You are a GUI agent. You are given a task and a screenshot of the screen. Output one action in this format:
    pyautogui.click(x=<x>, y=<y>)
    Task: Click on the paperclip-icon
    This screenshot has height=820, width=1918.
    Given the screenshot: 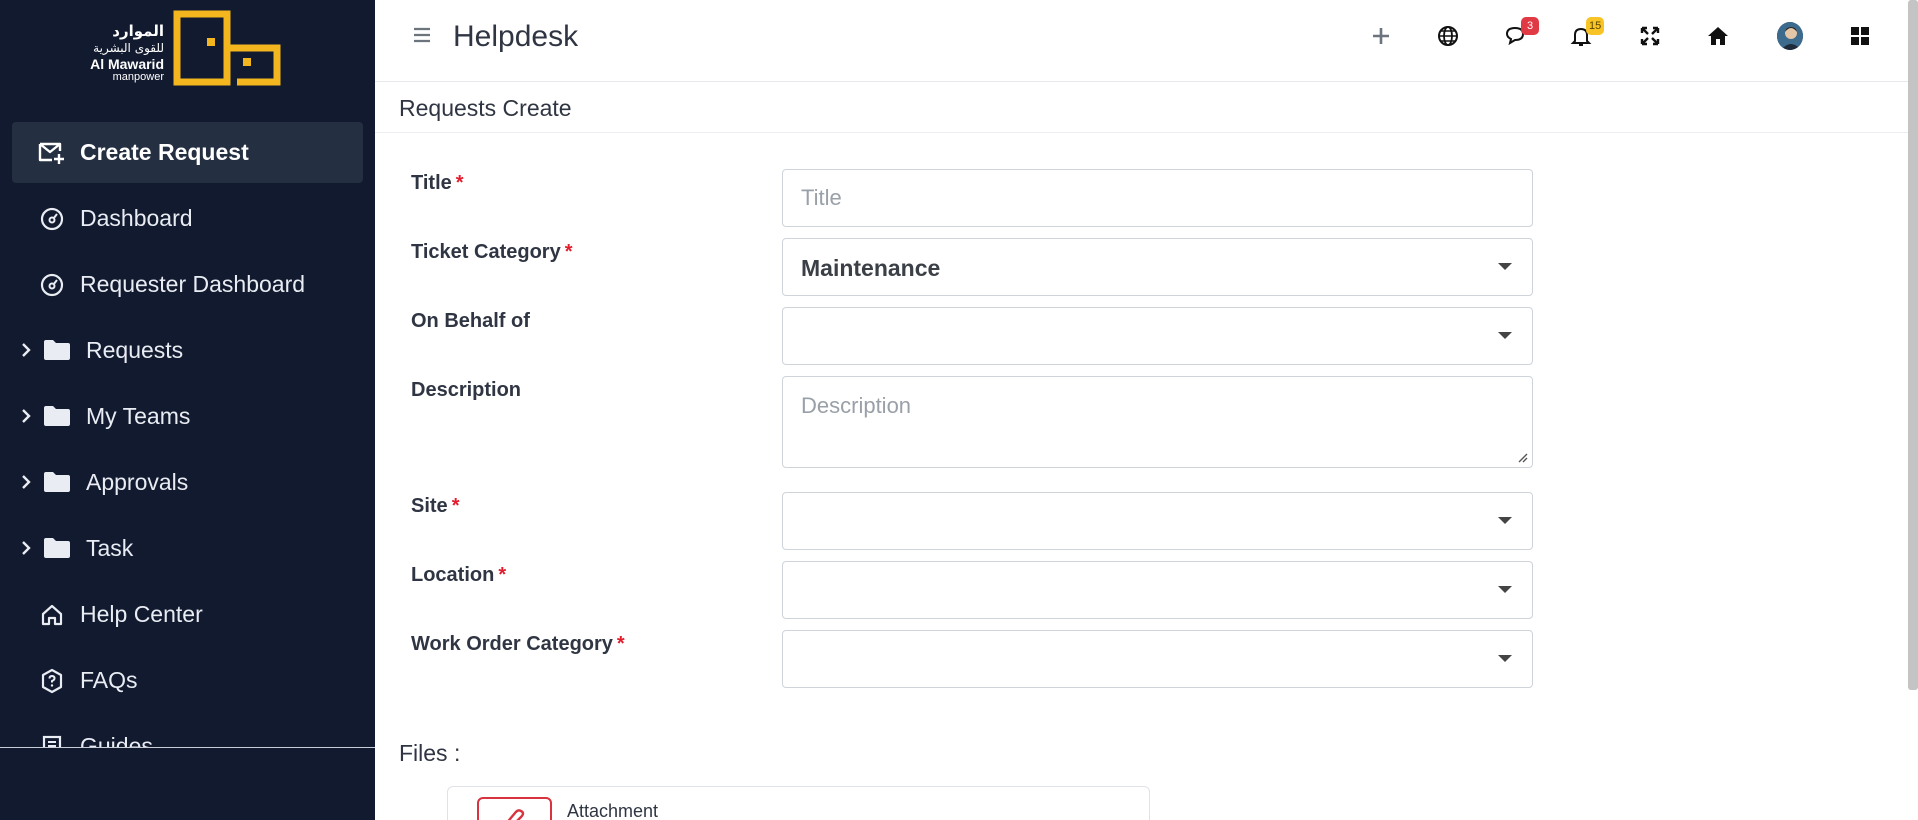 What is the action you would take?
    pyautogui.click(x=514, y=808)
    